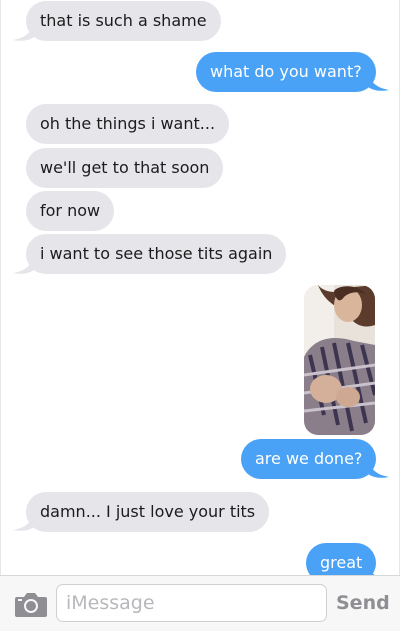  Describe the element at coordinates (123, 21) in the screenshot. I see `received-message: that is such a shame` at that location.